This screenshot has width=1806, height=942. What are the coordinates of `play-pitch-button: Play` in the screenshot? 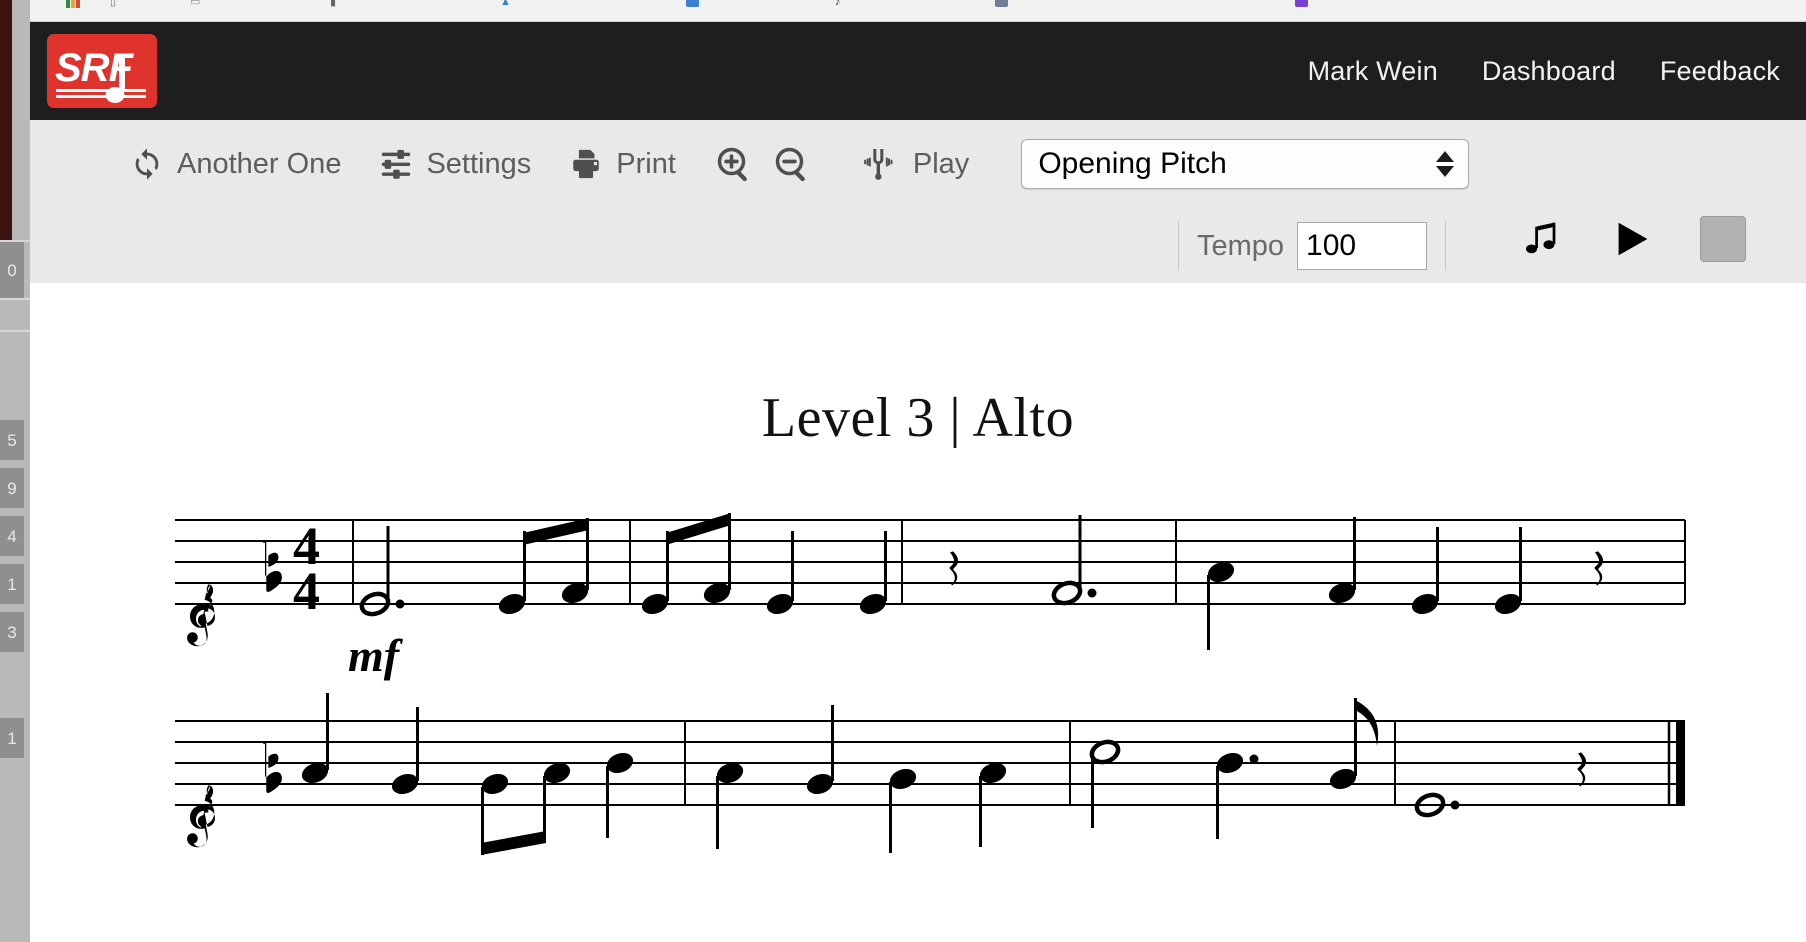 It's located at (914, 164).